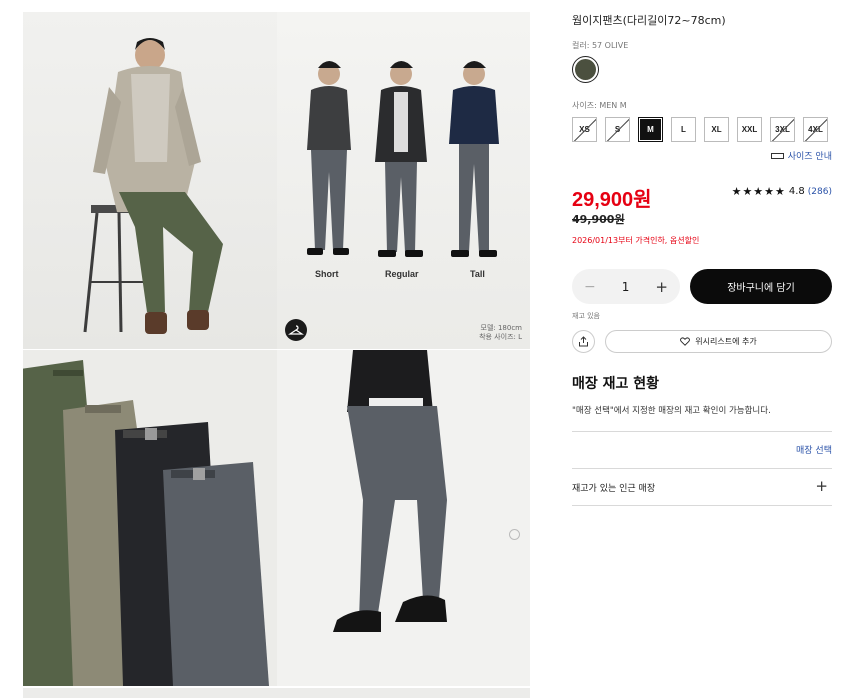 This screenshot has height=698, width=850. Describe the element at coordinates (821, 486) in the screenshot. I see `expand-icon: +` at that location.